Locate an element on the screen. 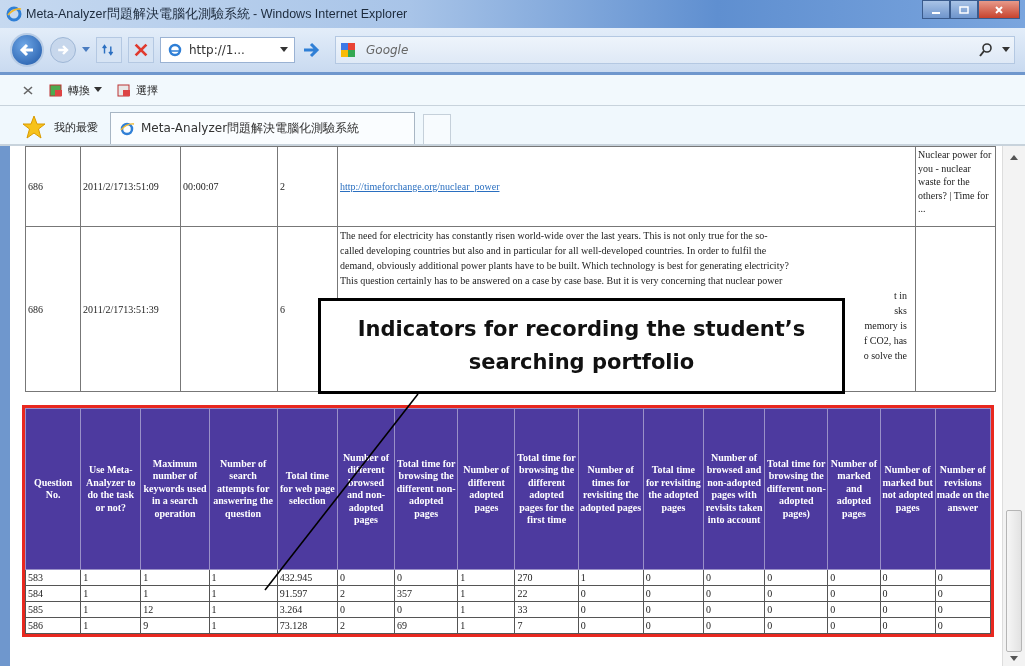  column-header: Use Meta-Analyzer to do the task or not? is located at coordinates (110, 489).